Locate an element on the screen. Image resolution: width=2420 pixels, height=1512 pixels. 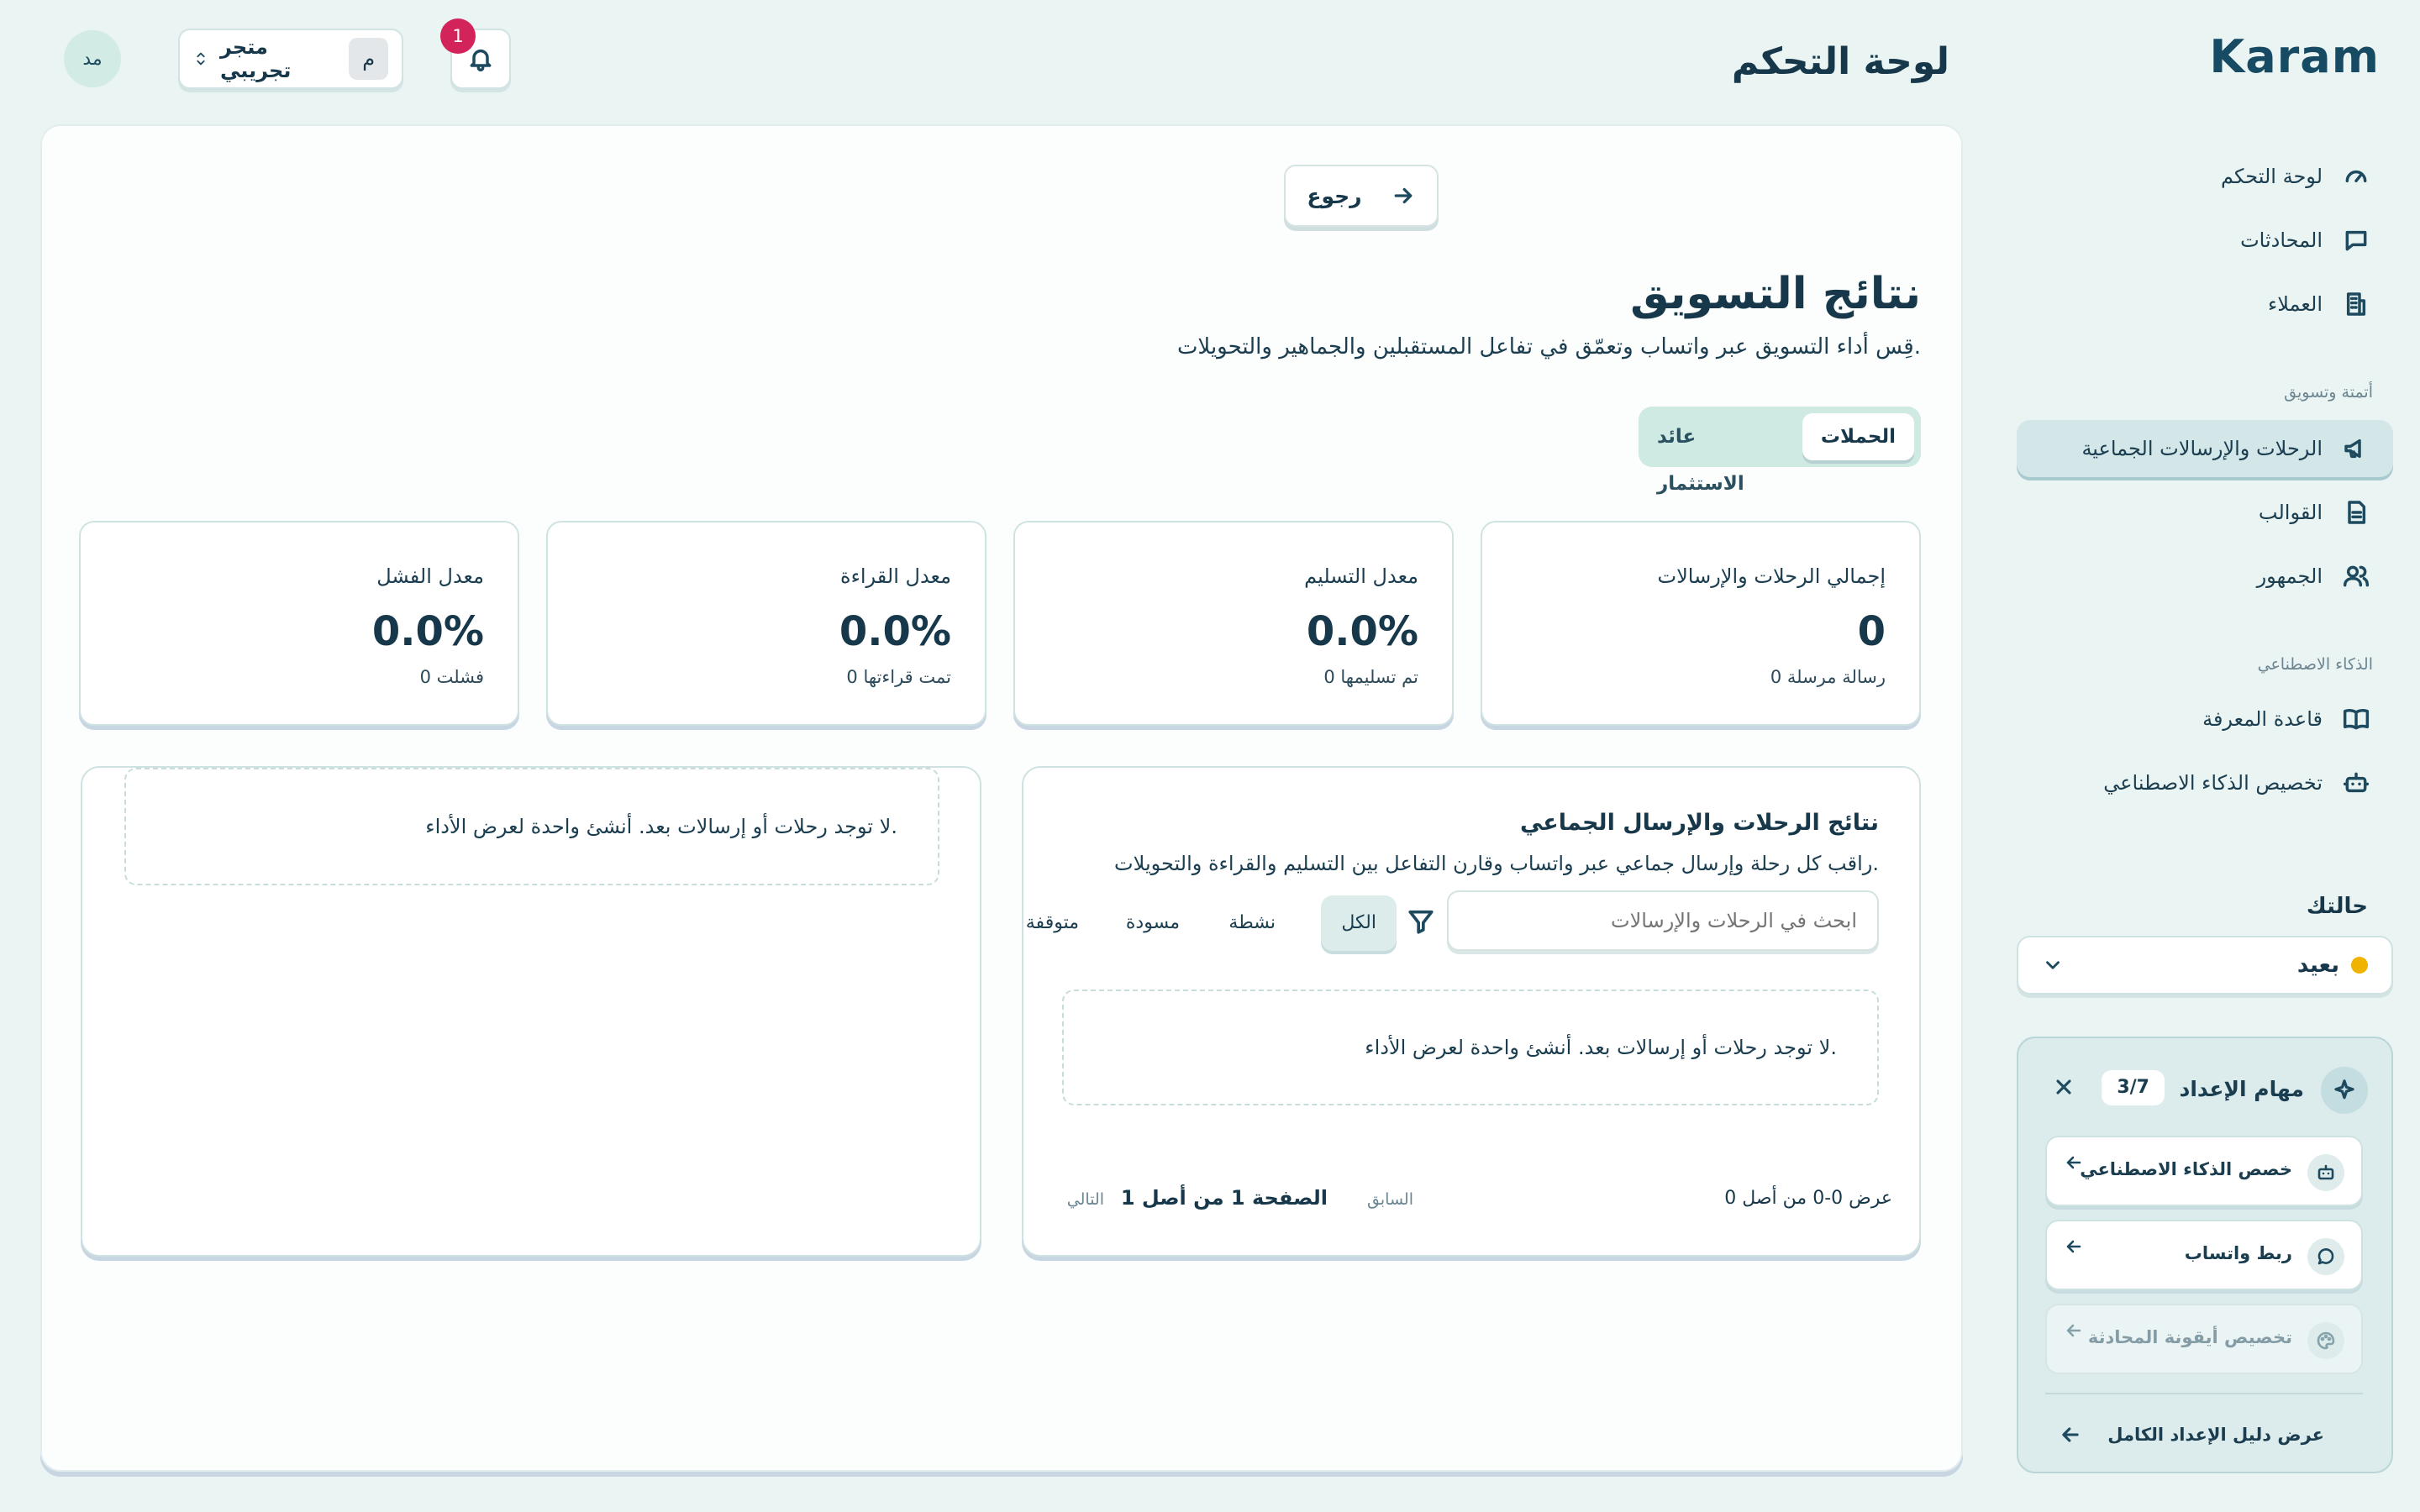
karam-logo: Karam is located at coordinates (2294, 56).